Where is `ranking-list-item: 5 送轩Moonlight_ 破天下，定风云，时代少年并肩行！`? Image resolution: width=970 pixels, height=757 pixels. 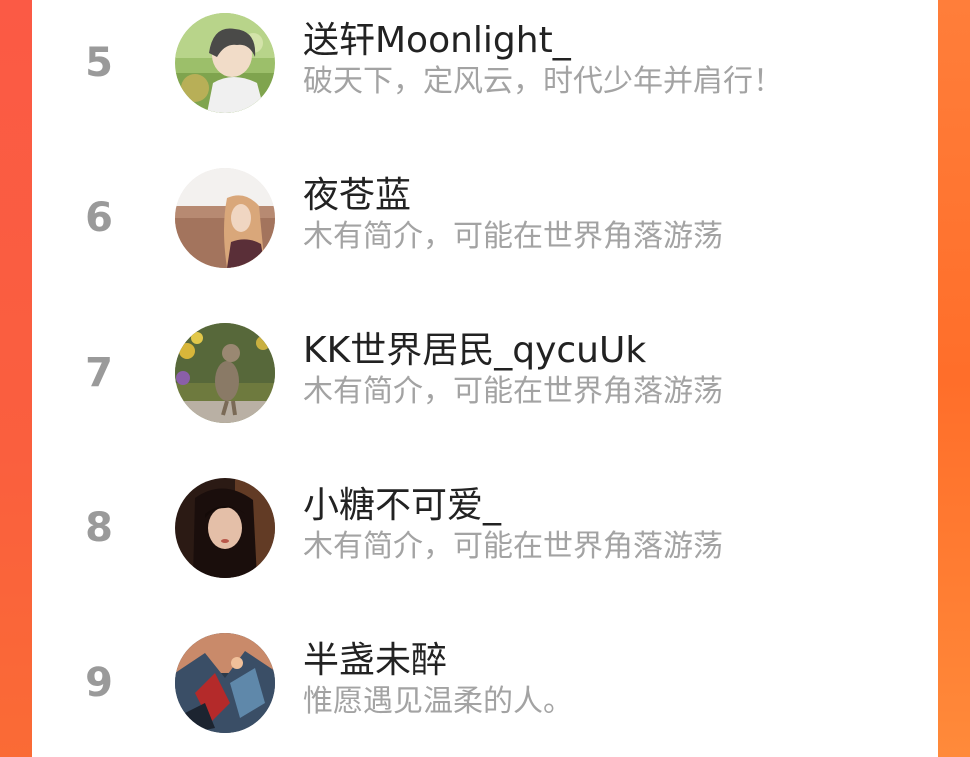 ranking-list-item: 5 送轩Moonlight_ 破天下，定风云，时代少年并肩行！ is located at coordinates (485, 63).